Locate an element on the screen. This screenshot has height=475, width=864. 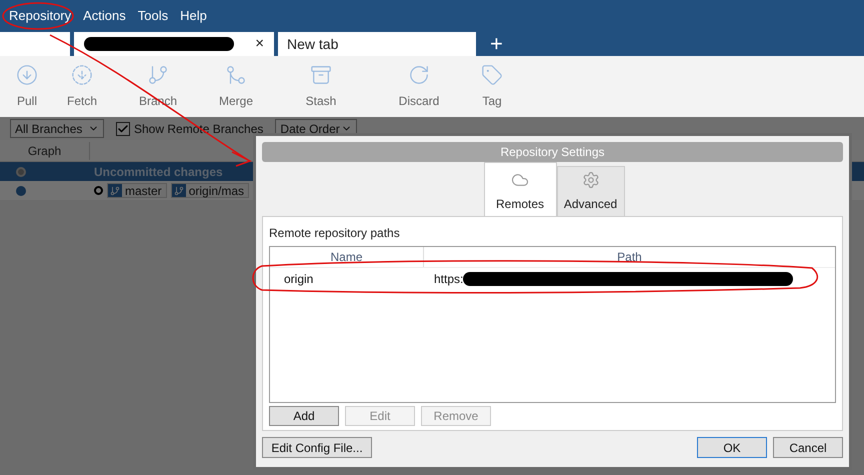
branch-dropdown: All Branches is located at coordinates (57, 128).